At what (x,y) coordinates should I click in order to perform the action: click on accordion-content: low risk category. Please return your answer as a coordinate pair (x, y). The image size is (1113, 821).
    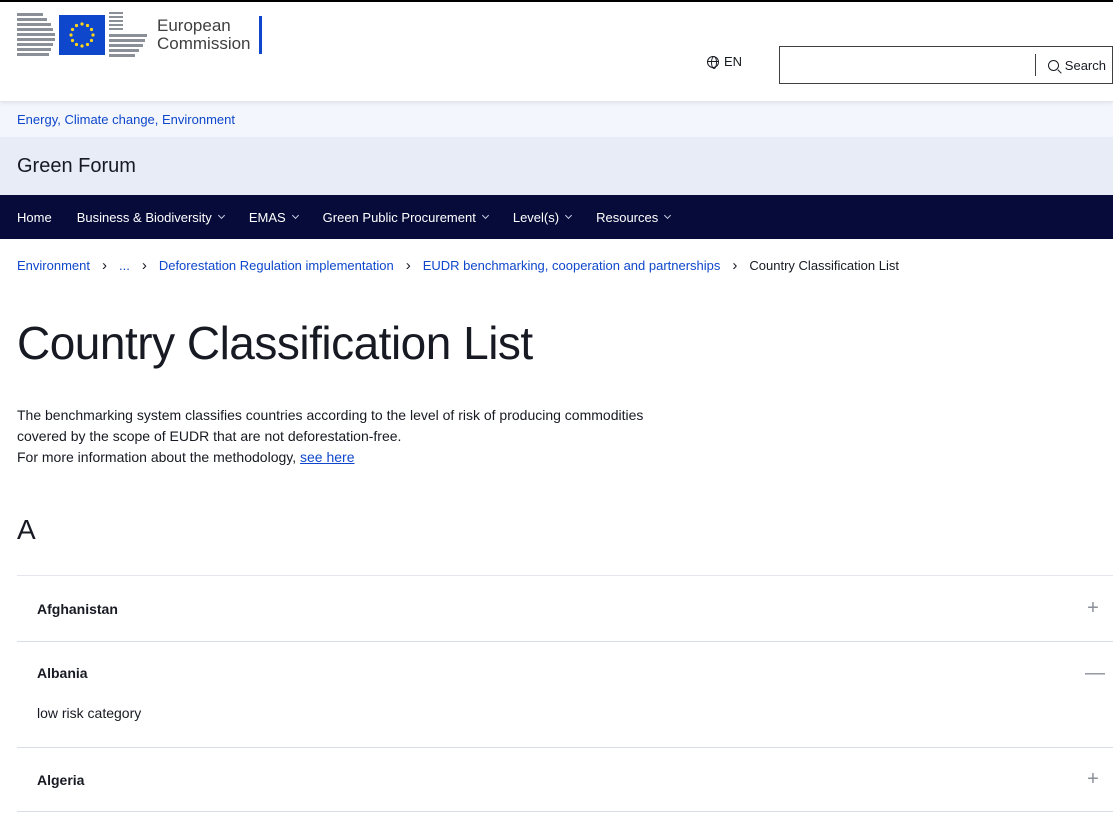
    Looking at the image, I should click on (89, 713).